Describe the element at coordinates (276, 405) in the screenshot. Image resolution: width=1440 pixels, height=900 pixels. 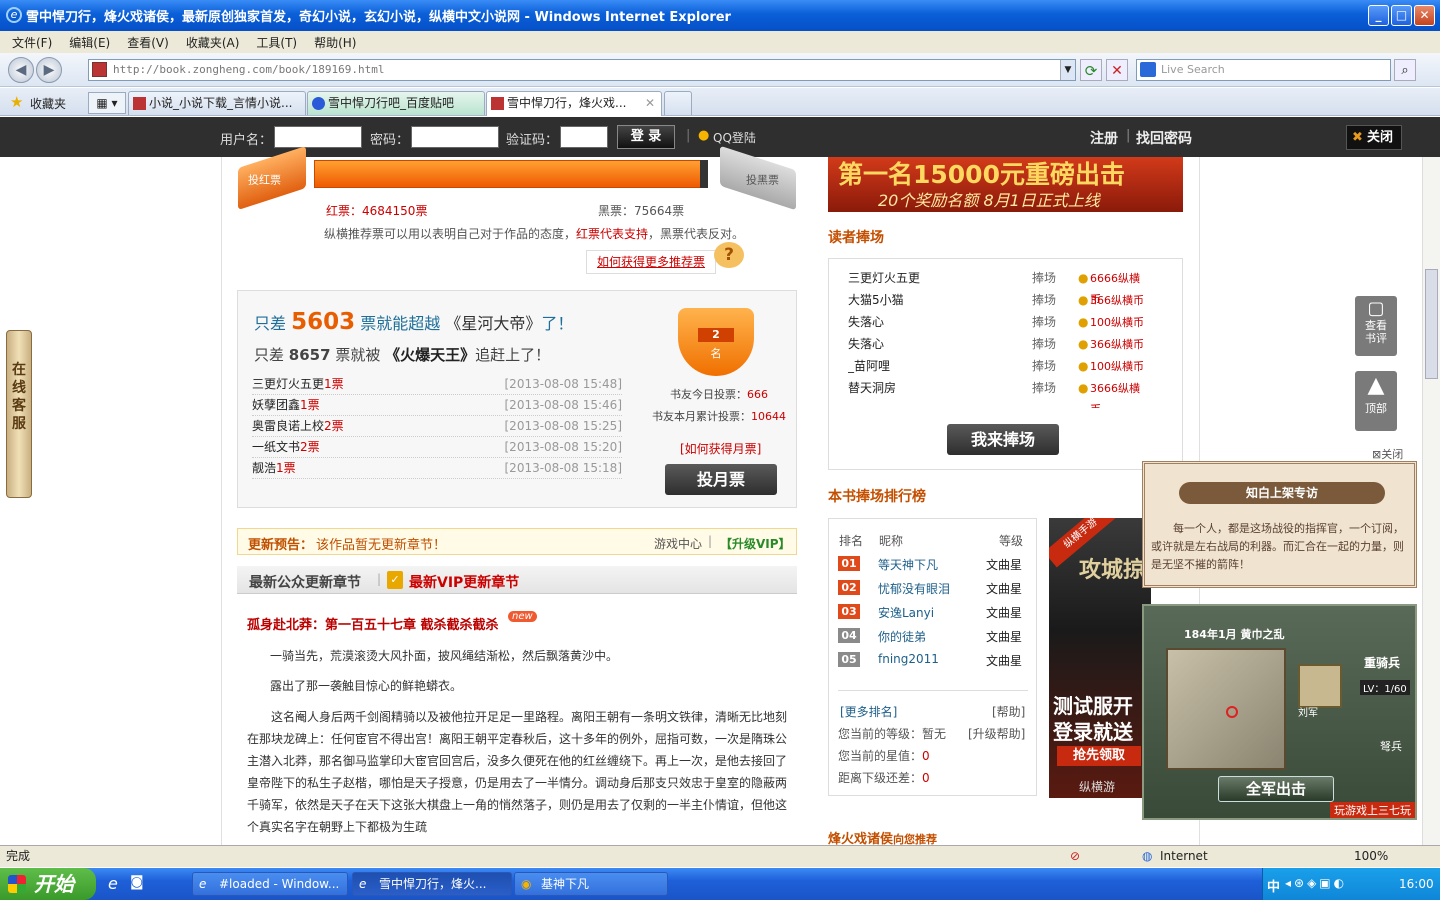
I see `record-user: 妖孽团鑫` at that location.